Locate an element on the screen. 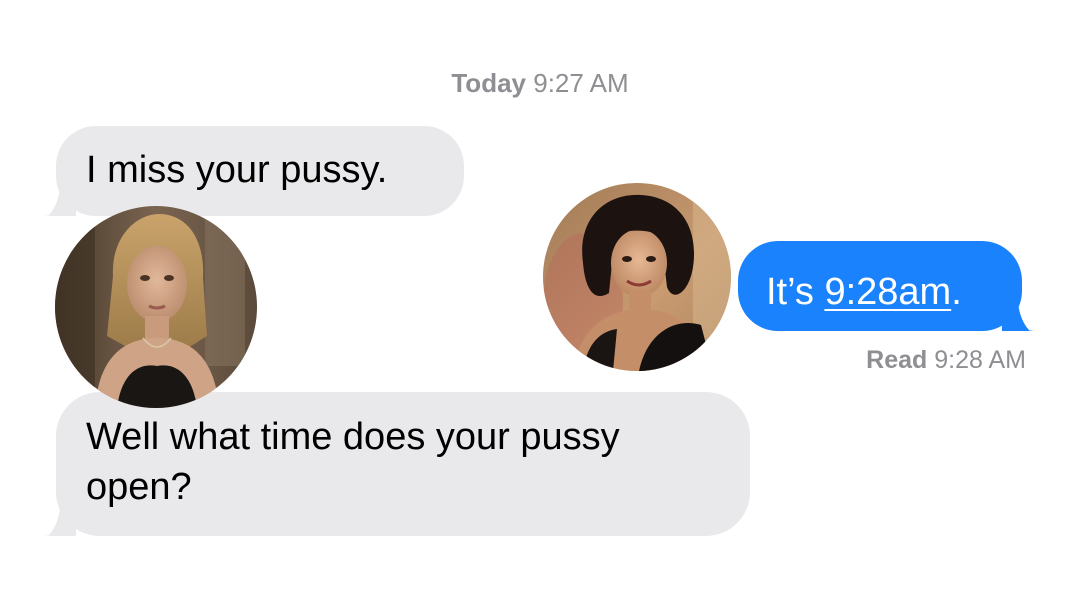 The image size is (1080, 608). time-link: 9:28am is located at coordinates (887, 292).